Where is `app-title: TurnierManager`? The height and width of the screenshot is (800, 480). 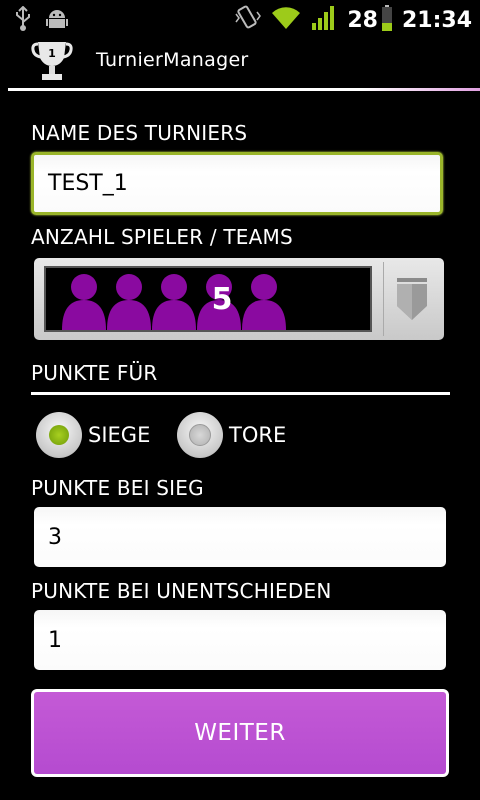 app-title: TurnierManager is located at coordinates (172, 60).